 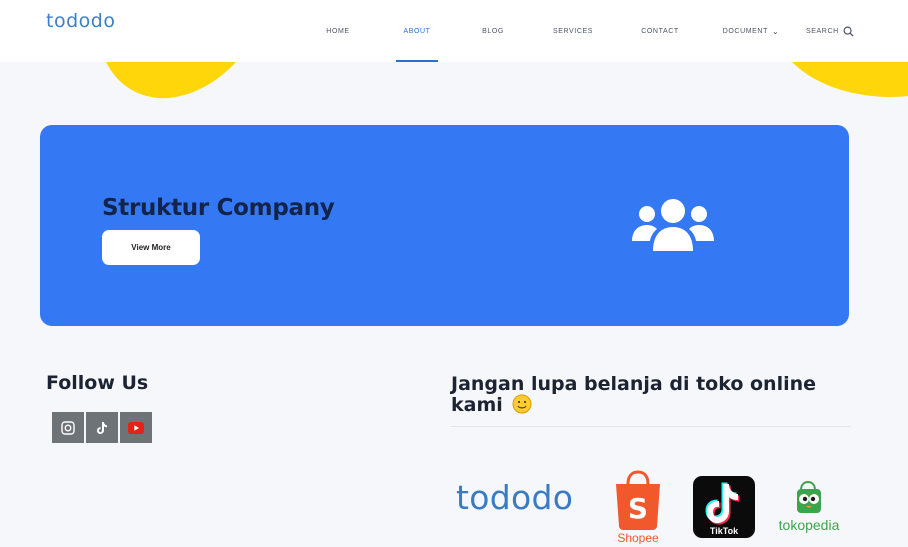 I want to click on search-label: SEARCH, so click(x=822, y=31).